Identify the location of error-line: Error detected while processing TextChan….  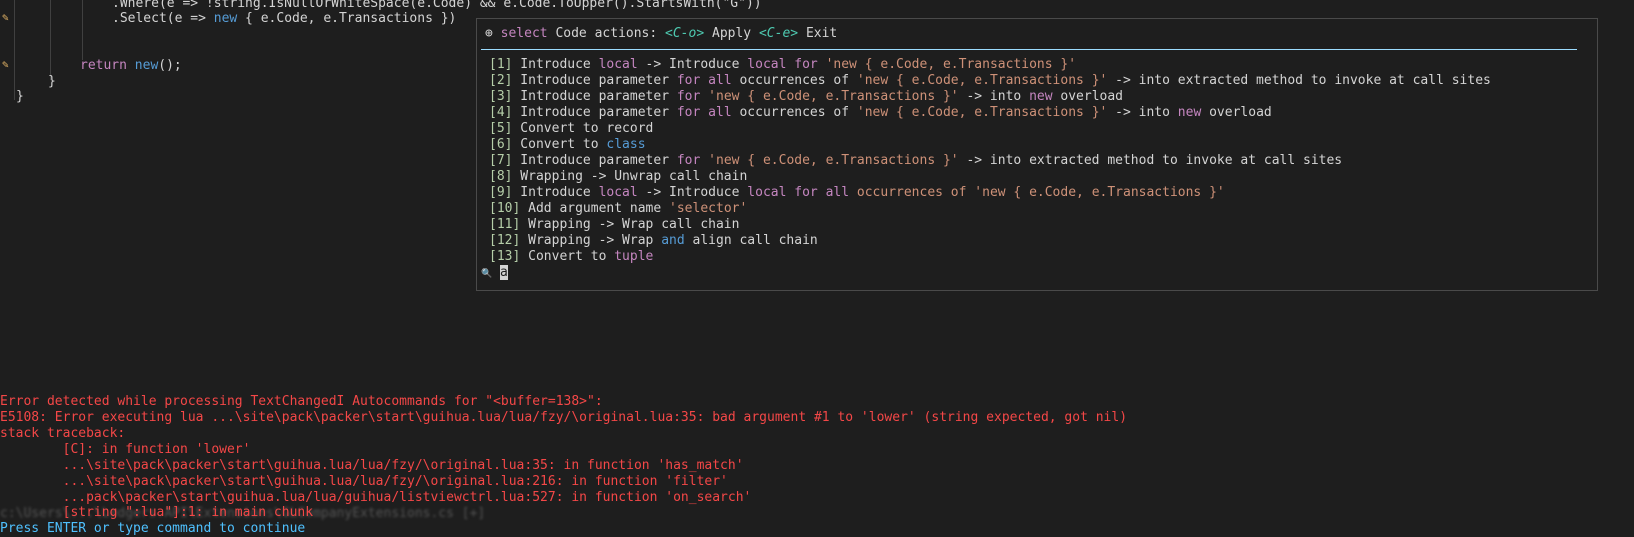
(301, 401).